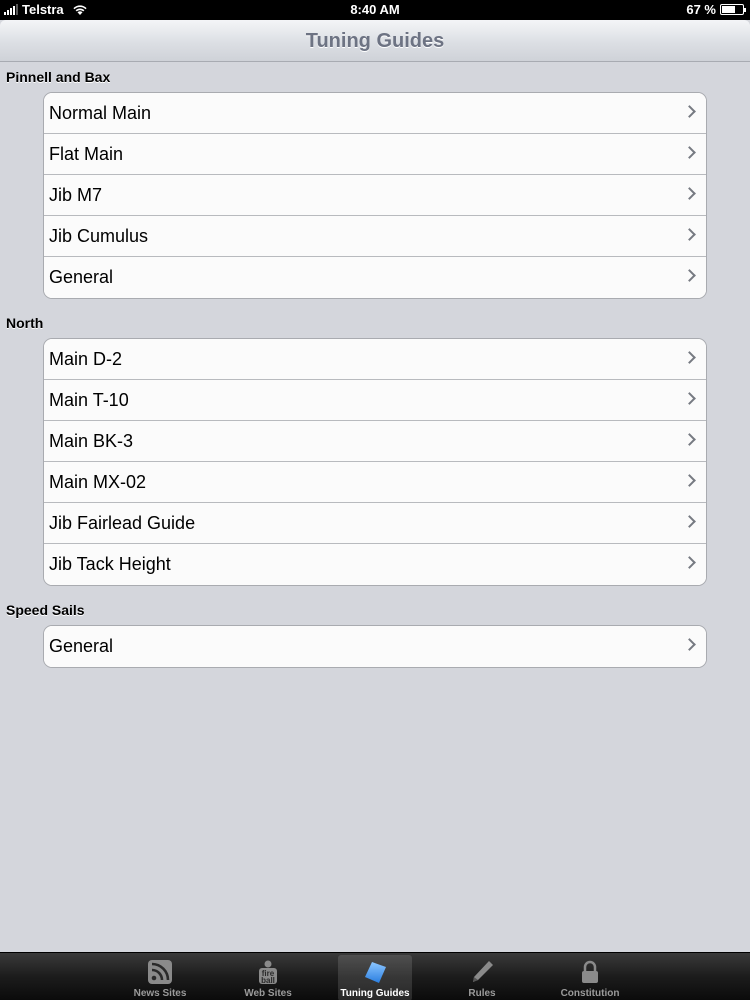  Describe the element at coordinates (701, 9) in the screenshot. I see `battery-percentage: 67 %` at that location.